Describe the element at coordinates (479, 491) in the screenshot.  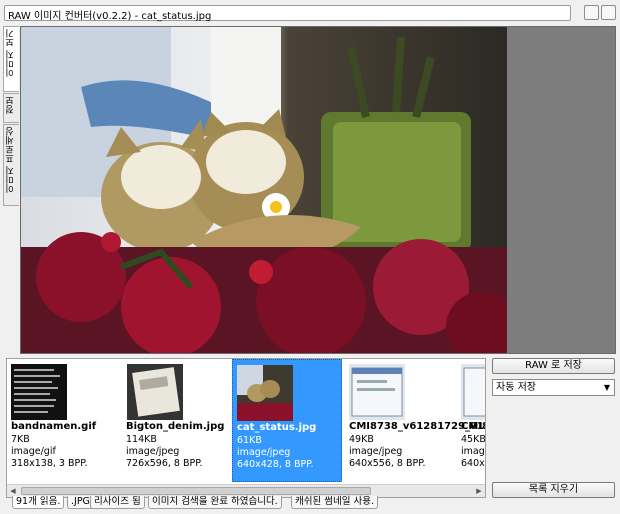
I see `scroll-right-icon: ▶` at that location.